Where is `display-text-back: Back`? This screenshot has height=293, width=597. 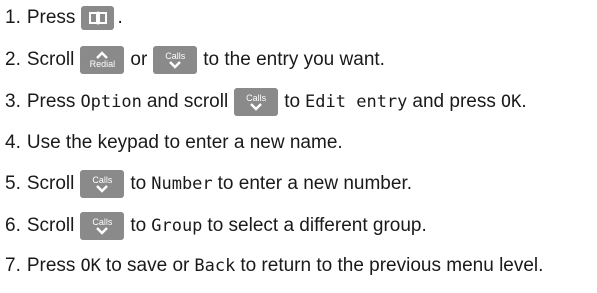
display-text-back: Back is located at coordinates (215, 266).